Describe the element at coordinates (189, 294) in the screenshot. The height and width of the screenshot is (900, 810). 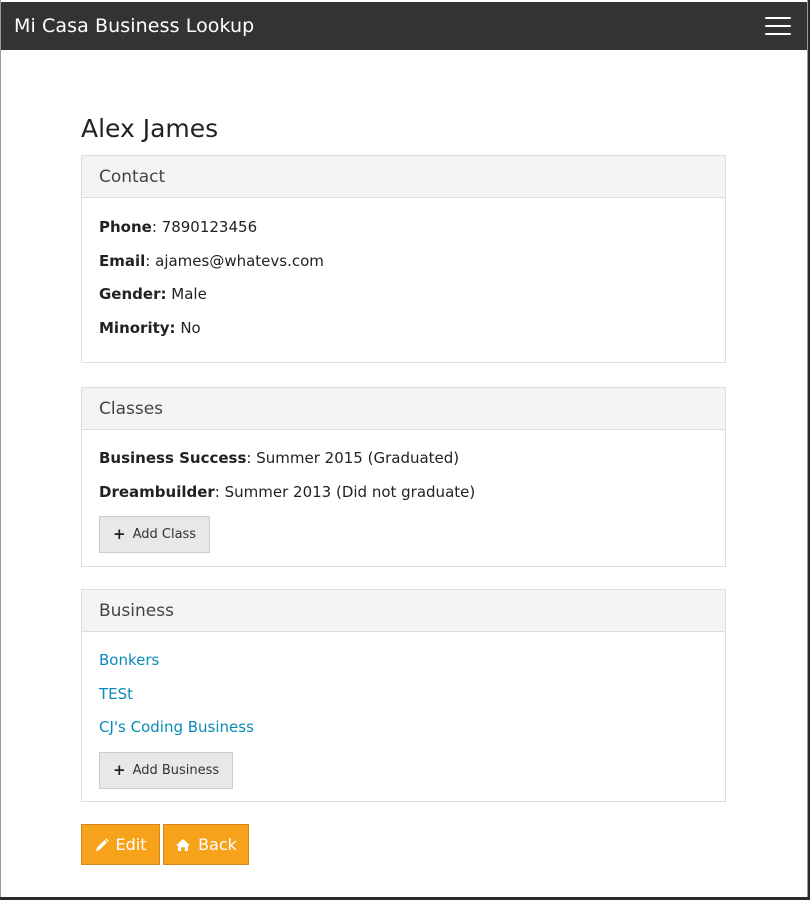
I see `contact-gender-value: Male` at that location.